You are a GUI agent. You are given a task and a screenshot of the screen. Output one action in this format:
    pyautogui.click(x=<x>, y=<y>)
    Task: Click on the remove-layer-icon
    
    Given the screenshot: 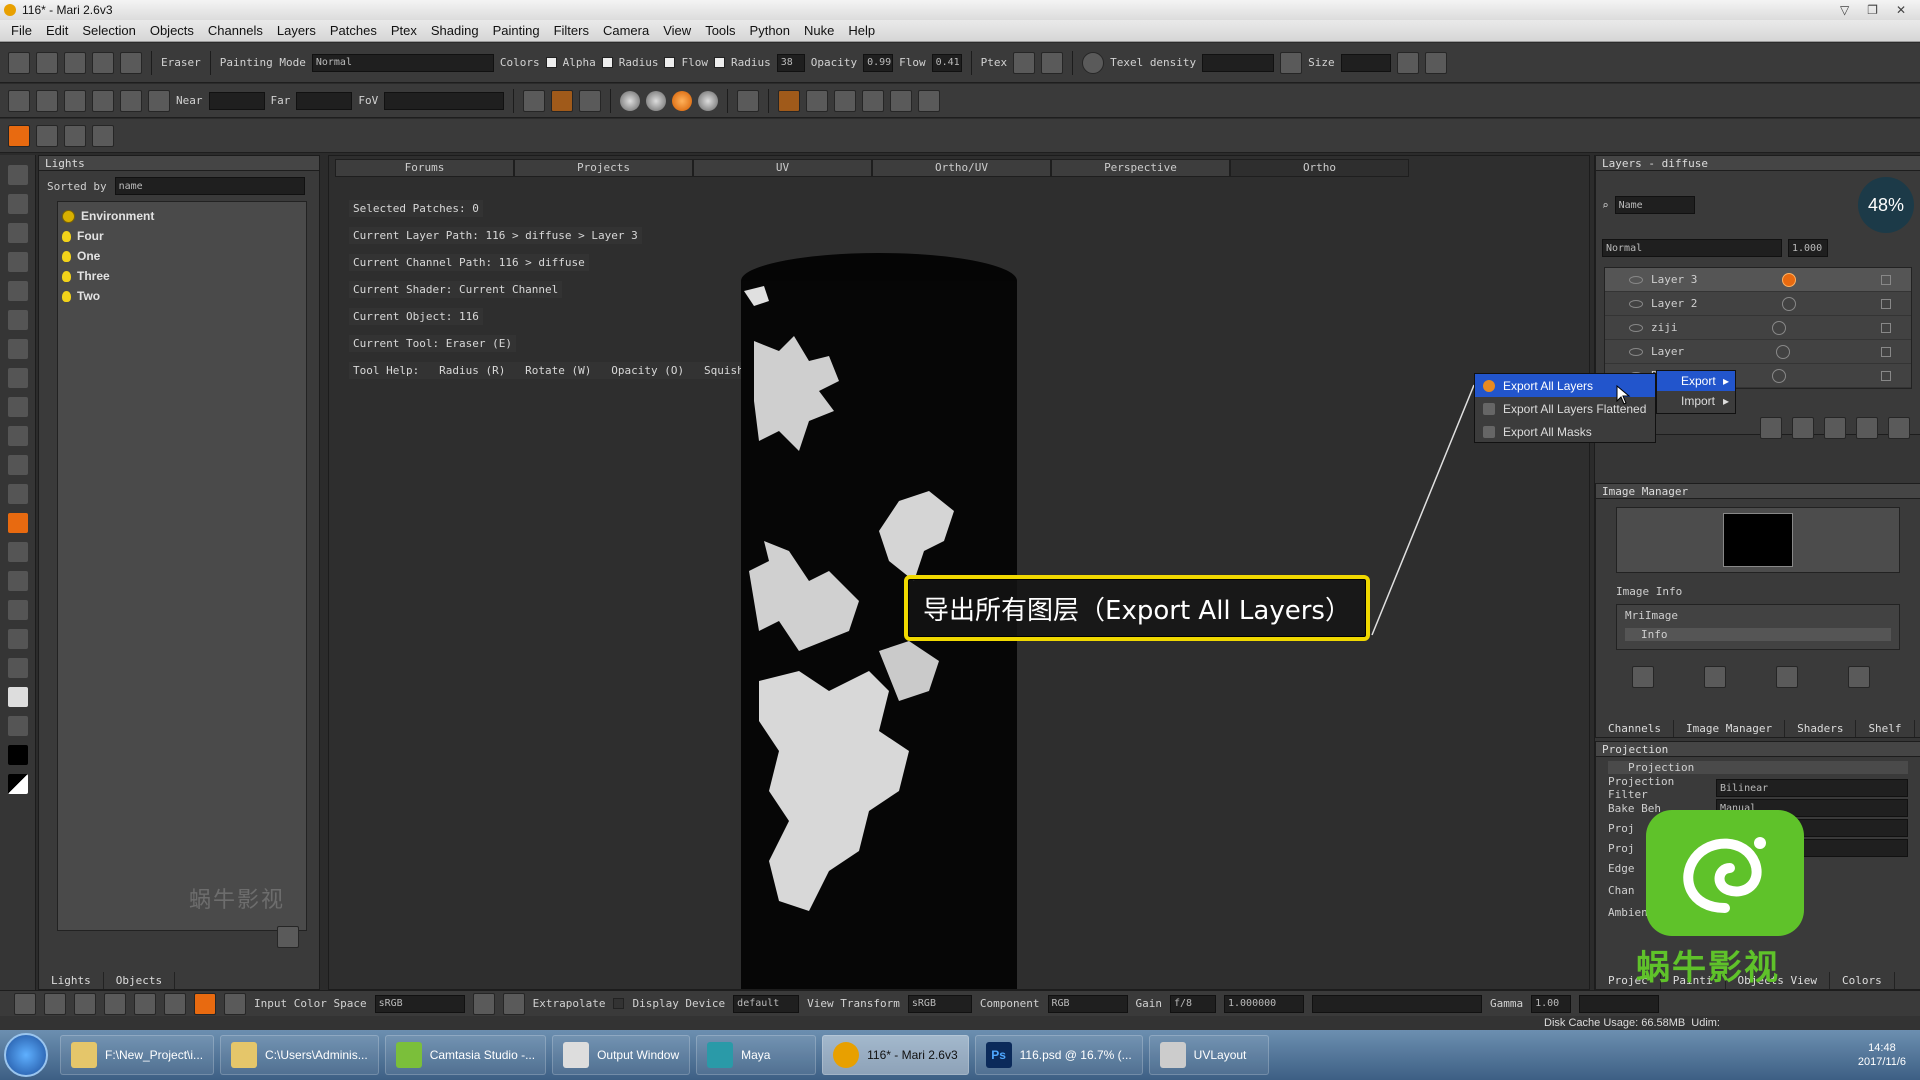 What is the action you would take?
    pyautogui.click(x=1867, y=428)
    